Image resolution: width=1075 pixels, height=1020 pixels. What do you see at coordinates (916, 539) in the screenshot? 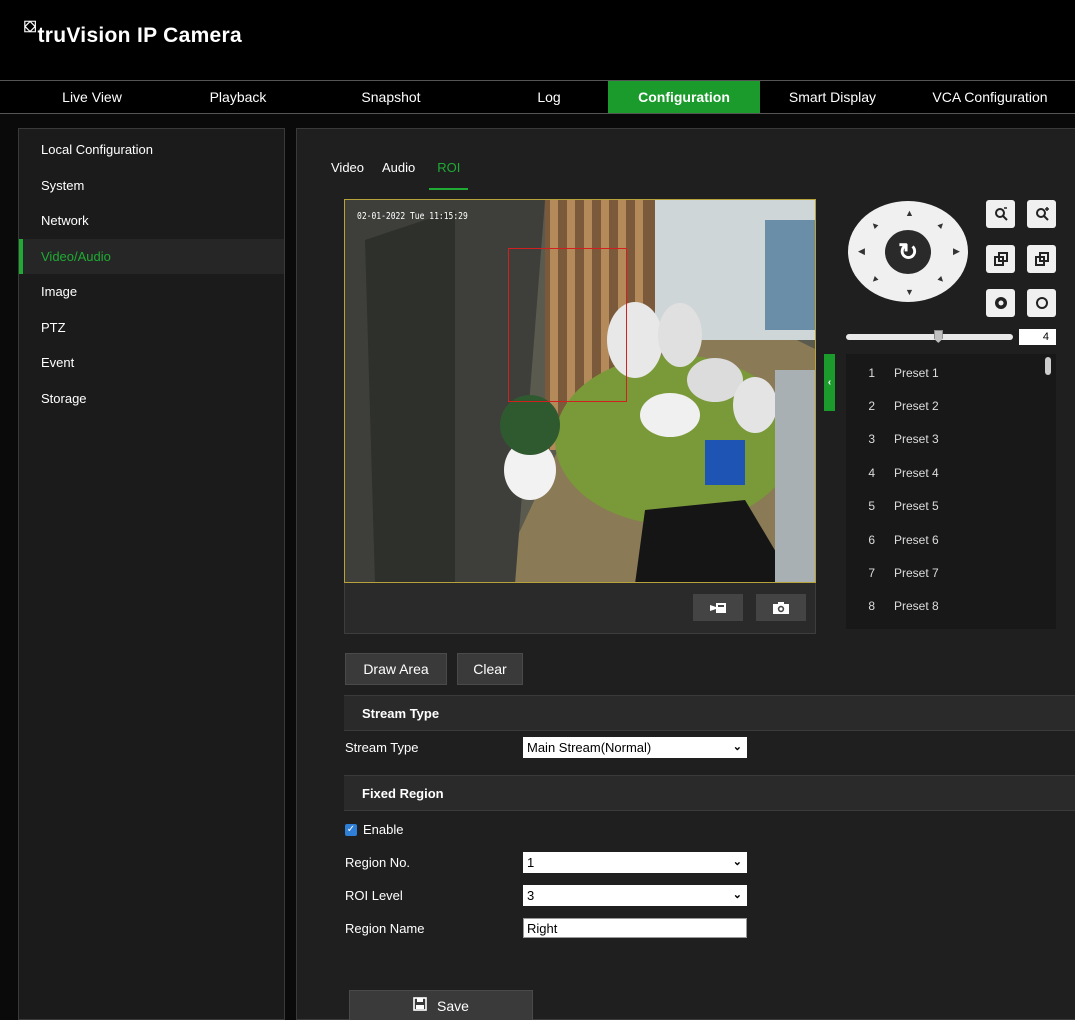
I see `preset-name: Preset 6` at bounding box center [916, 539].